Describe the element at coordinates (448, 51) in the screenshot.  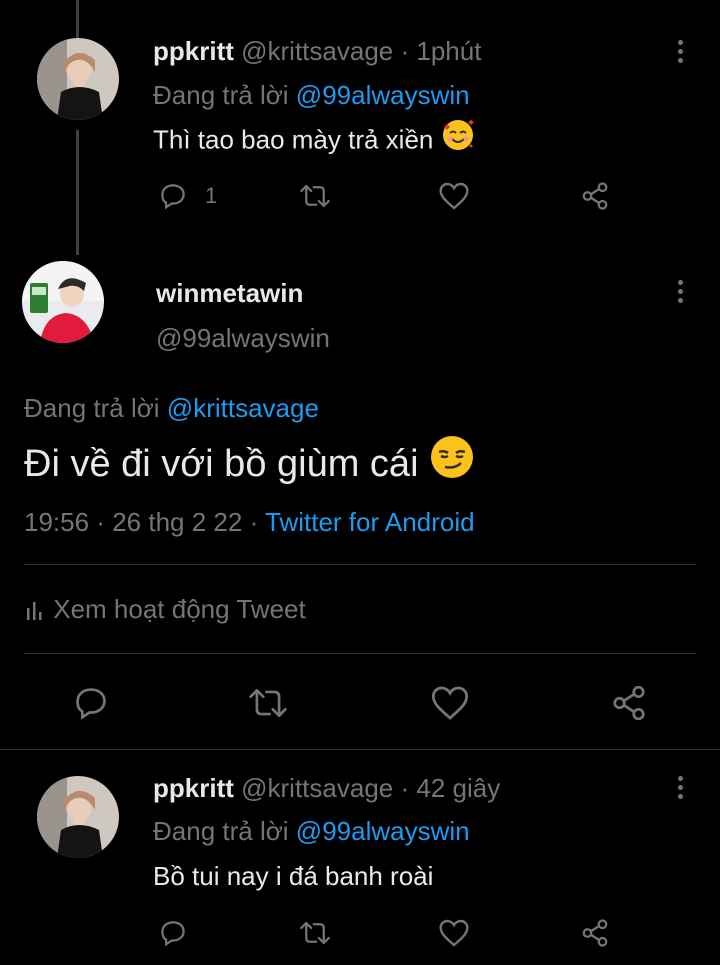
I see `tweet-time: 1phút` at that location.